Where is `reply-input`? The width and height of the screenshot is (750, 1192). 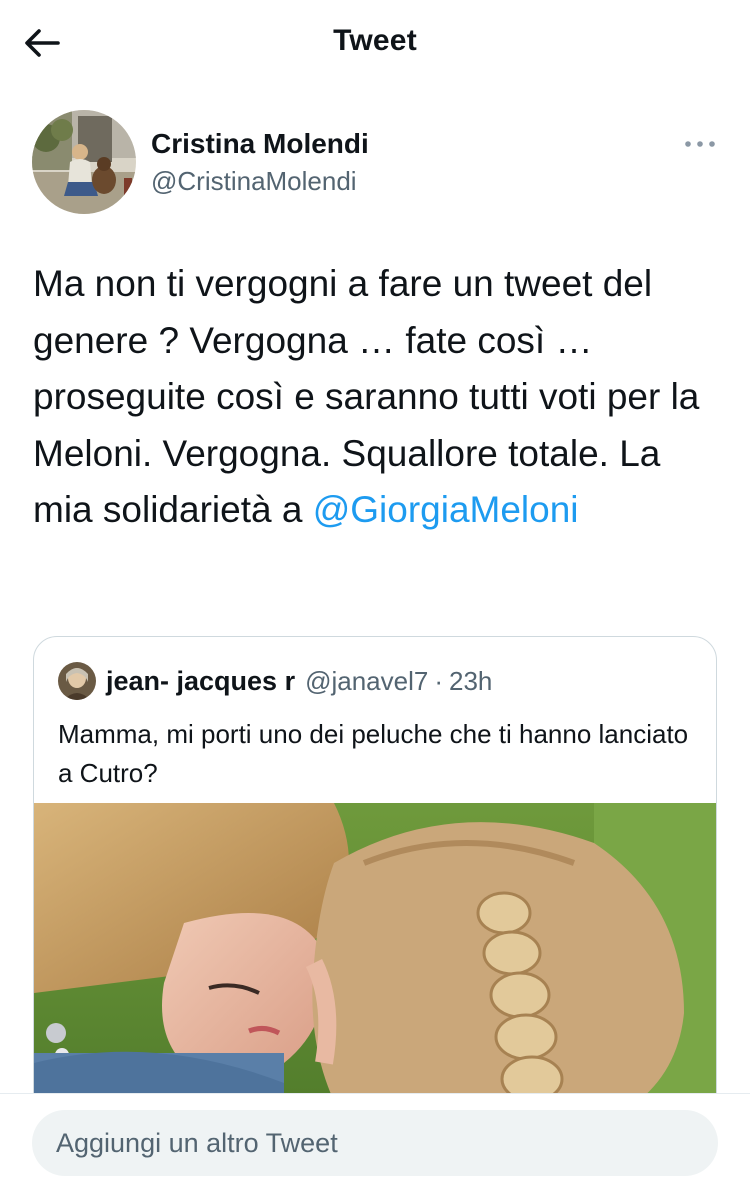
reply-input is located at coordinates (375, 1143).